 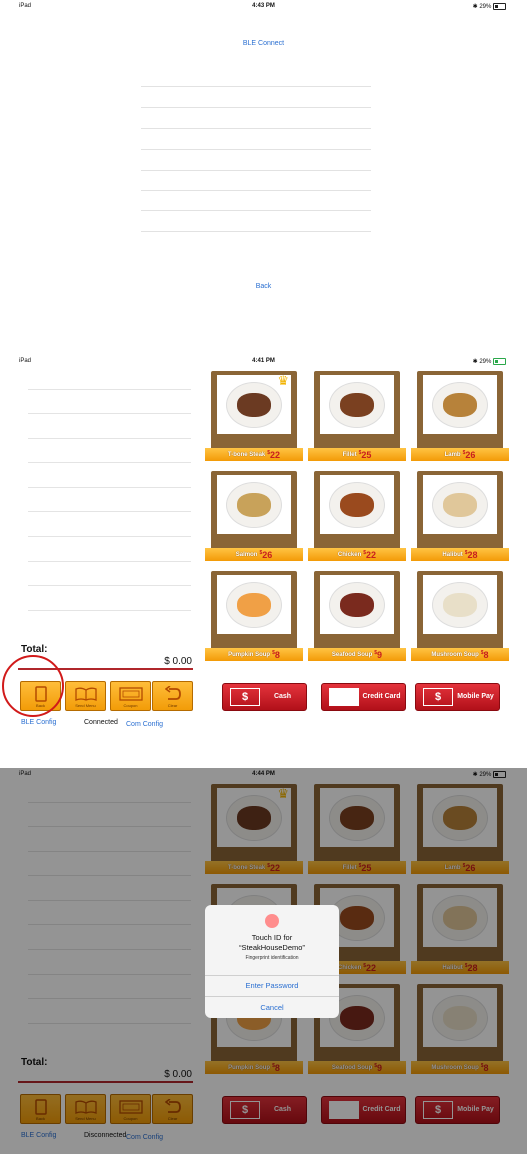 I want to click on menu-item-pumpkin-soup: Pumpkin Soup $8, so click(x=254, y=618).